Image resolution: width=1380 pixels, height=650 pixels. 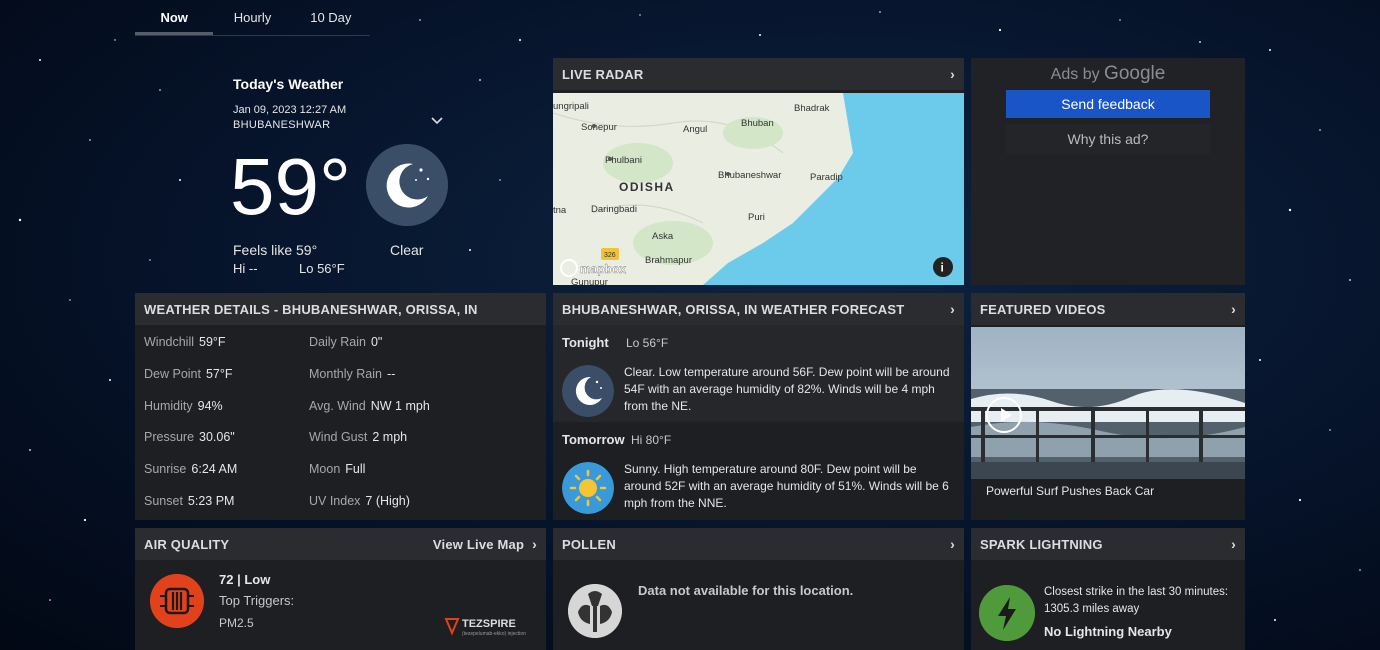 What do you see at coordinates (331, 17) in the screenshot?
I see `tab-10-day: 10 Day` at bounding box center [331, 17].